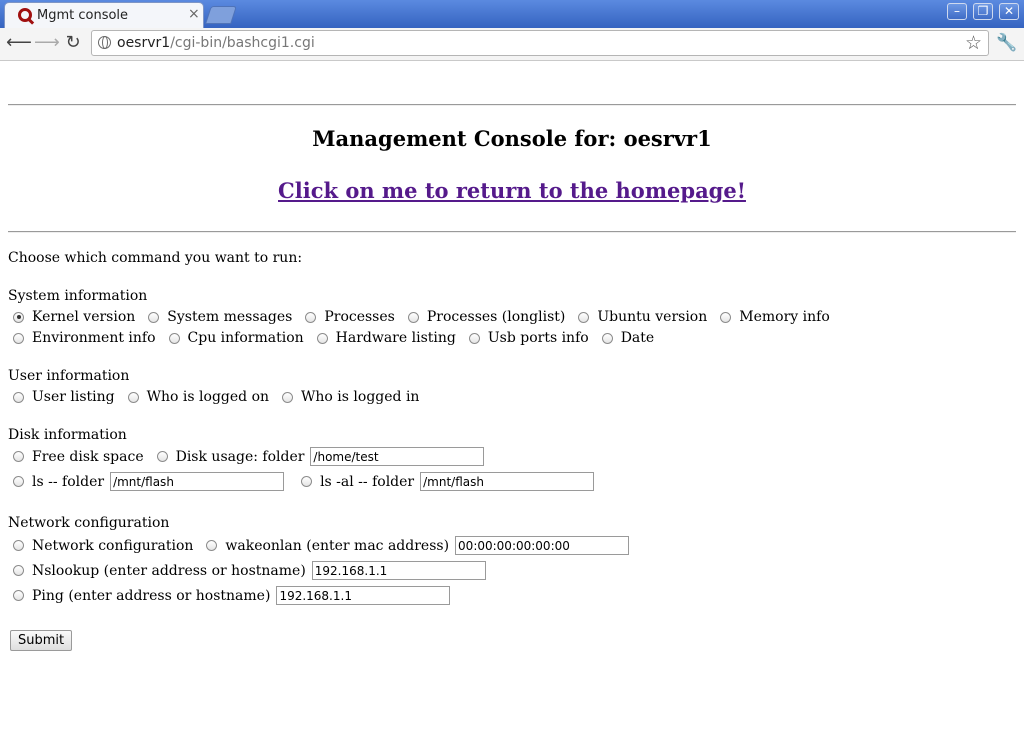 The height and width of the screenshot is (742, 1024). I want to click on option-label: ls -al -- folder, so click(367, 481).